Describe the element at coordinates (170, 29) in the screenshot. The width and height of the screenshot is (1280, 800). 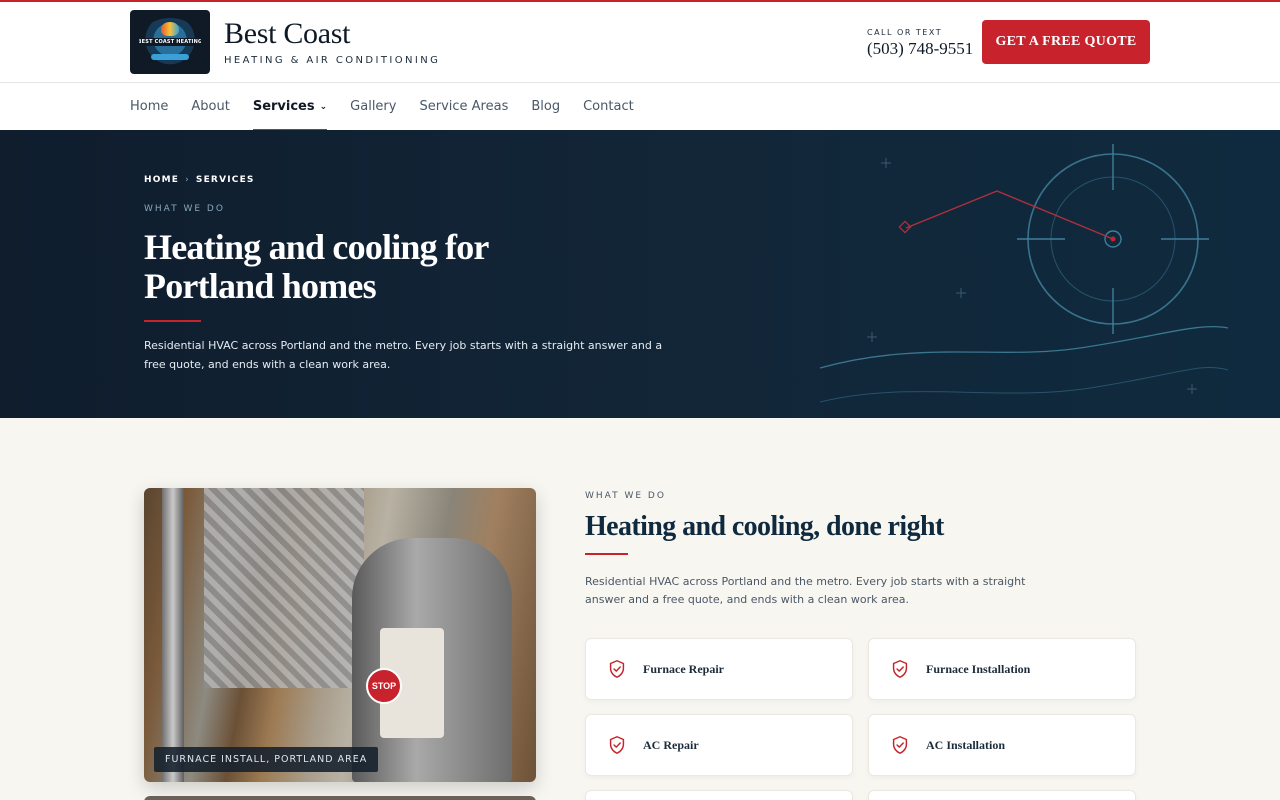
I see `flame-icon` at that location.